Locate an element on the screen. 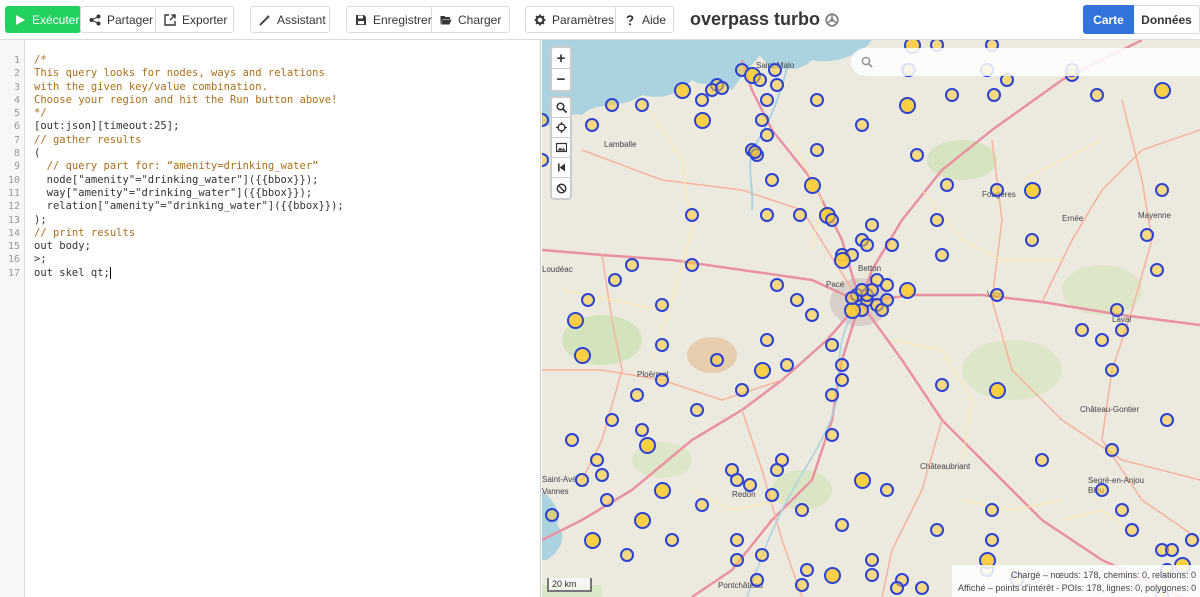  code-line: ); is located at coordinates (189, 220).